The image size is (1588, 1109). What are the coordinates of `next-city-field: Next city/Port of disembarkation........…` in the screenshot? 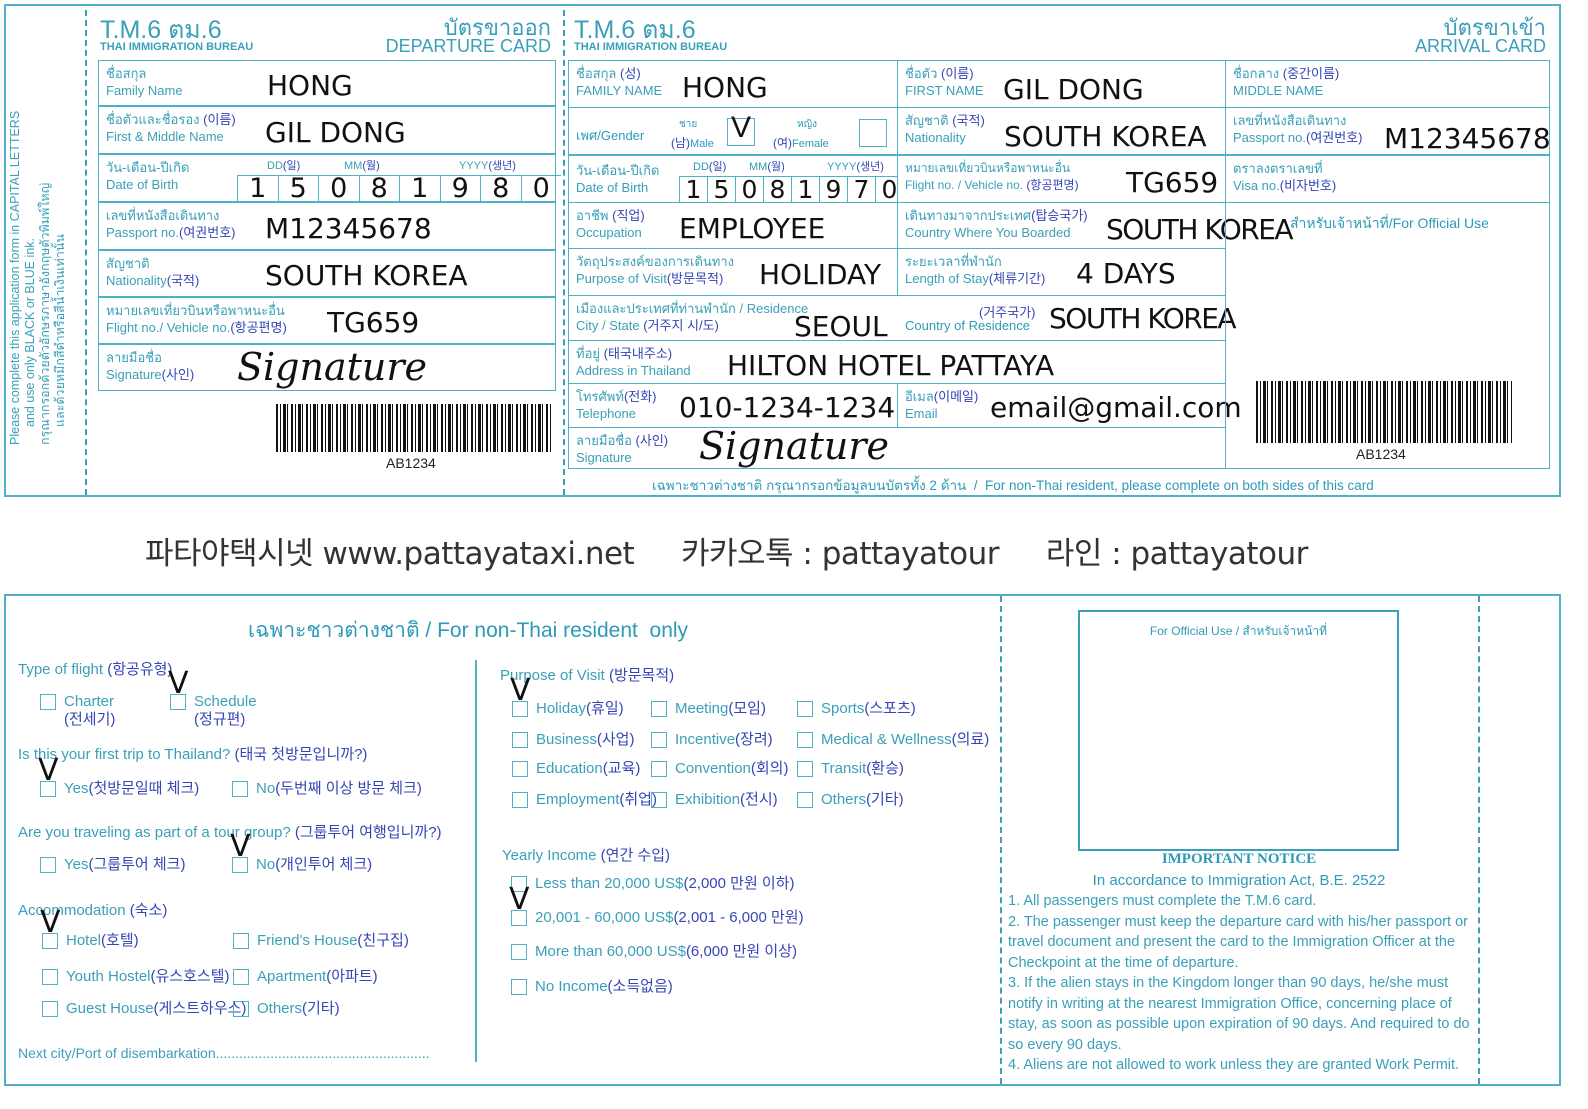 It's located at (224, 1053).